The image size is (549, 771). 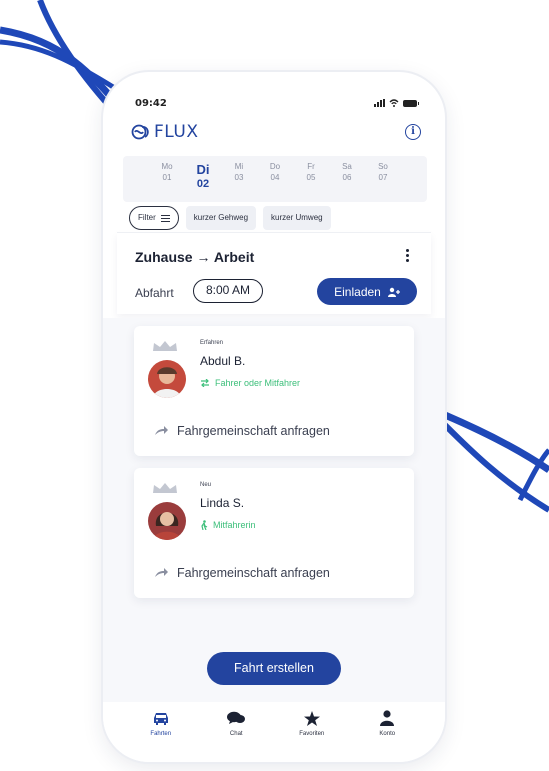 I want to click on battery-icon, so click(x=411, y=103).